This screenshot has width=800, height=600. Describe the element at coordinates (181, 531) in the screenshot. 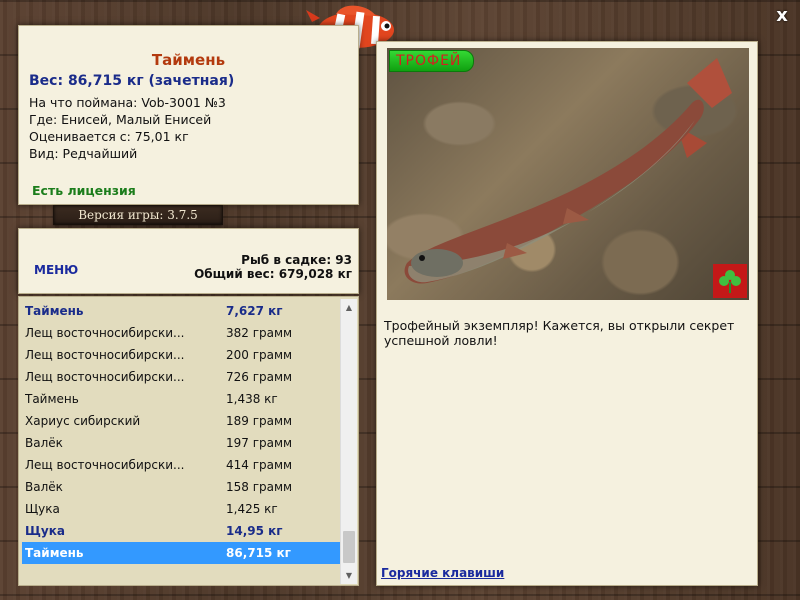

I see `list-item: Щука 14,95 кг` at that location.